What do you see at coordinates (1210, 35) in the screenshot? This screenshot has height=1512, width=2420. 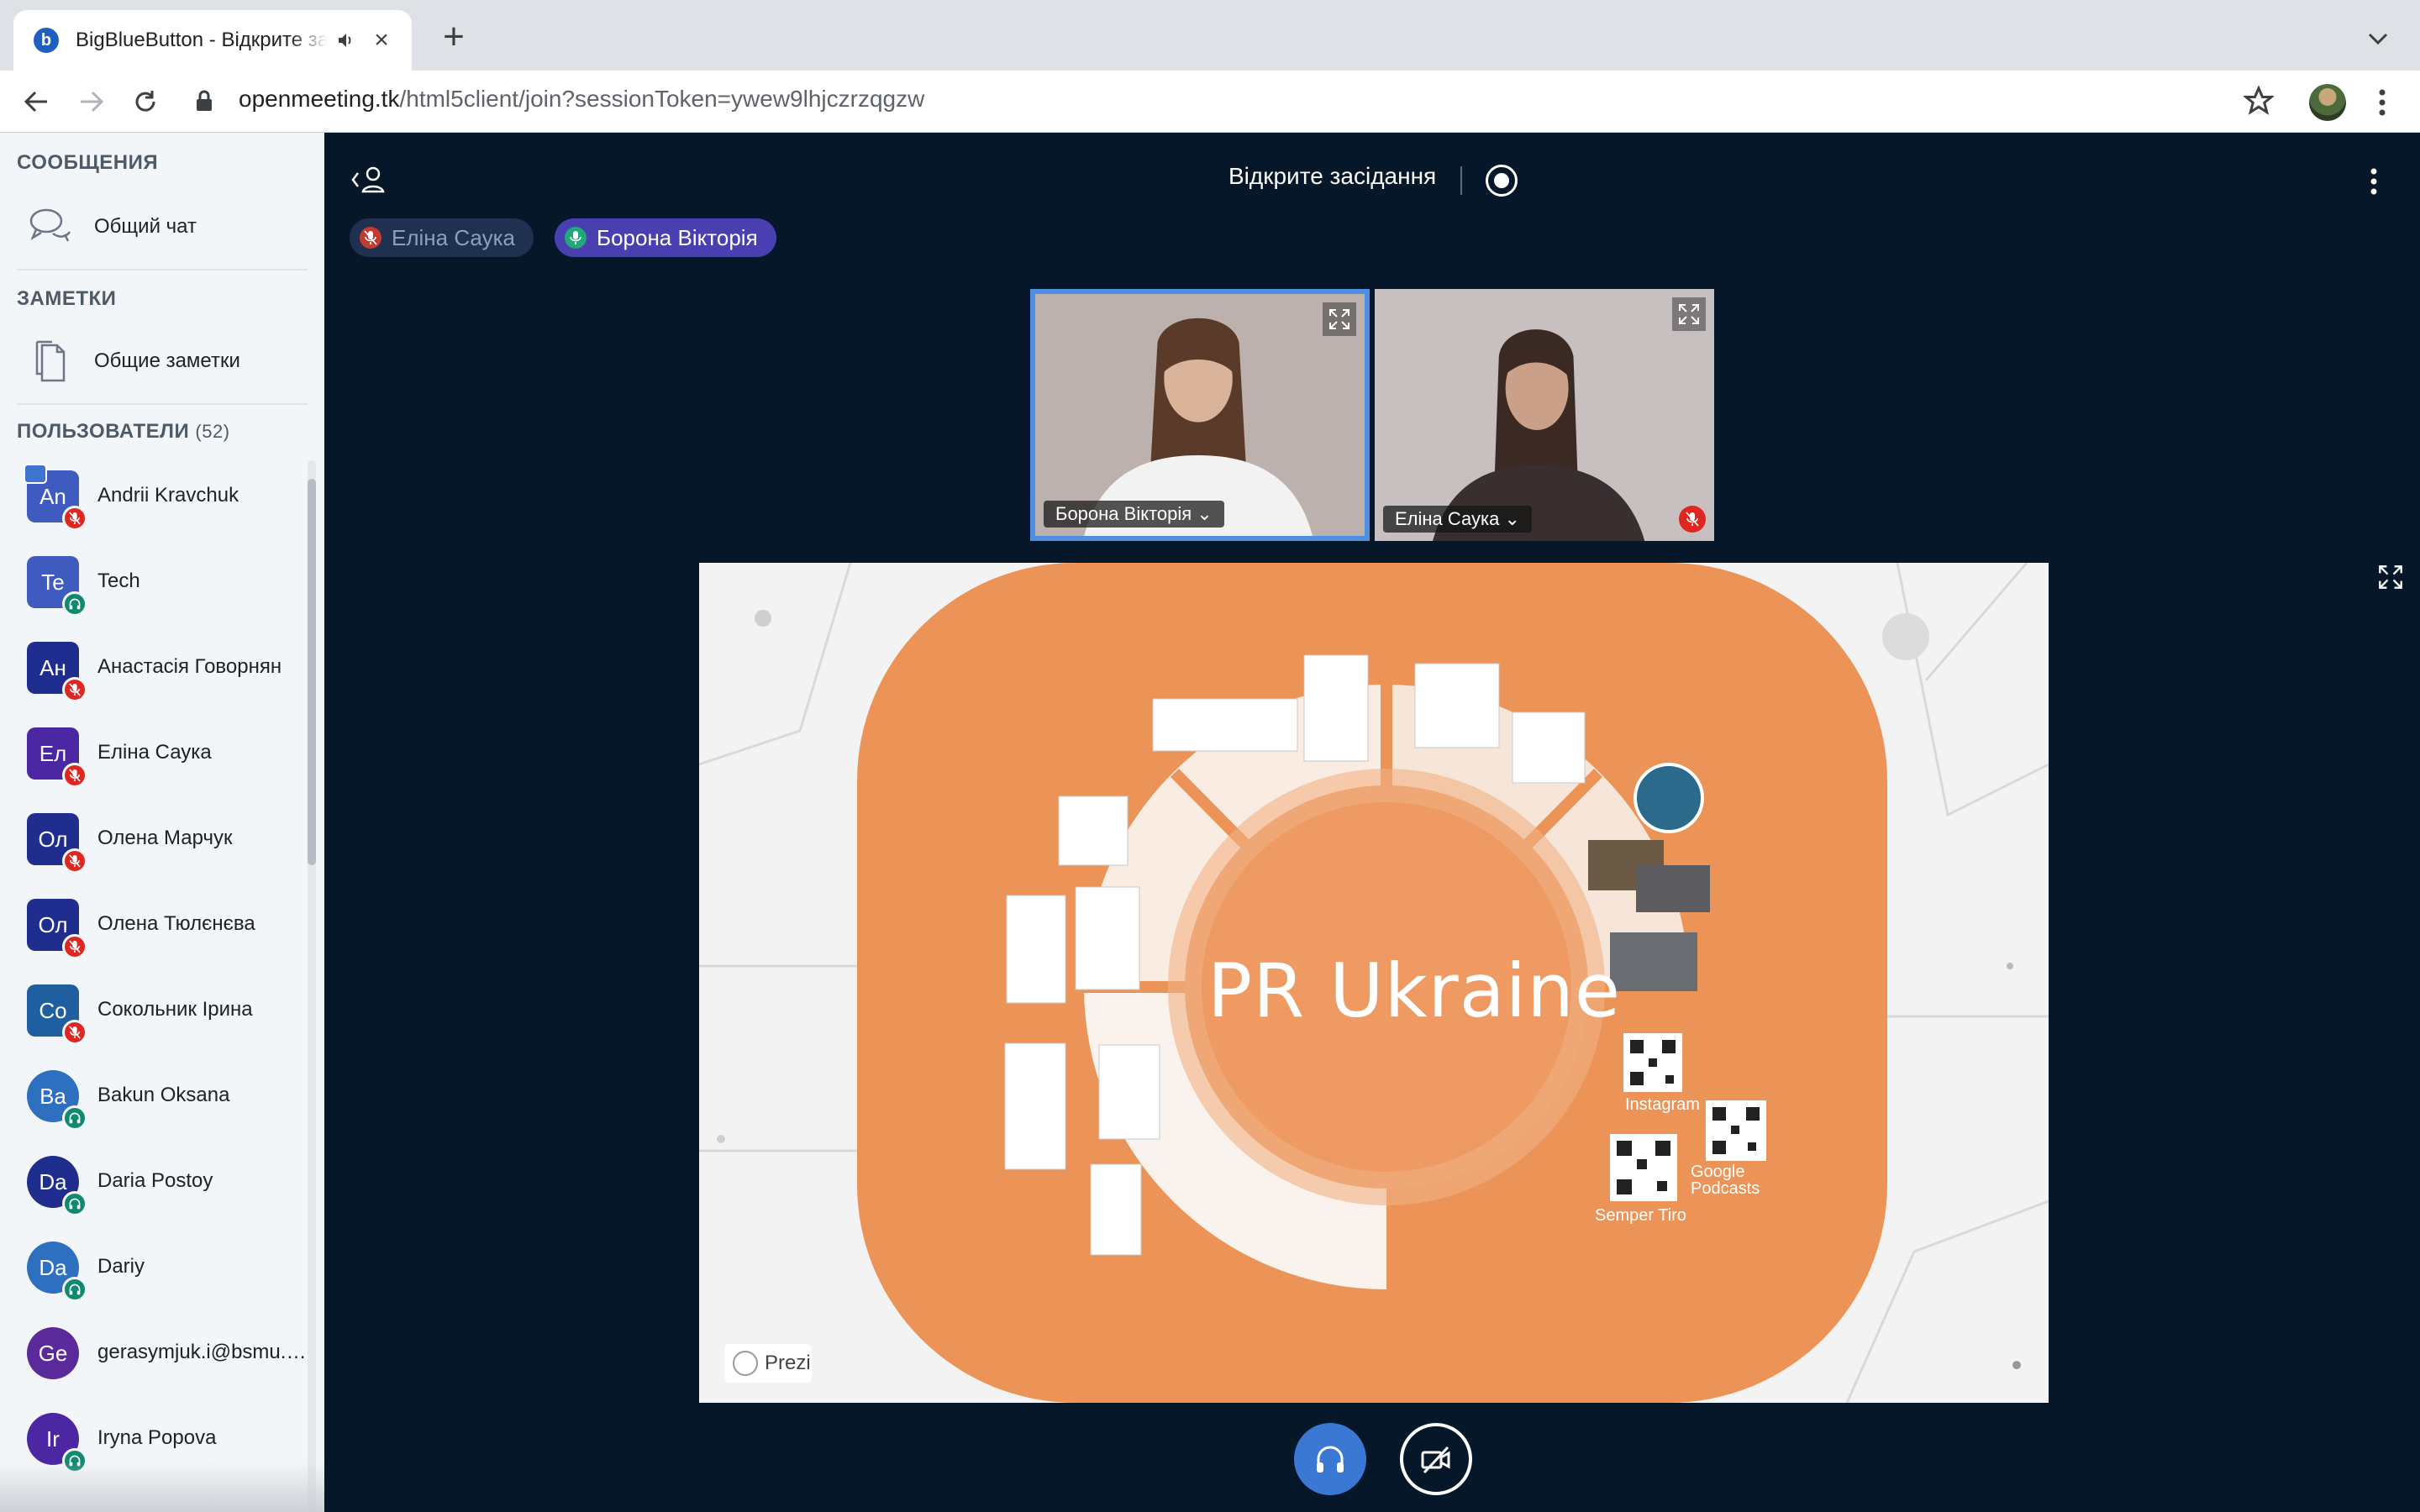 I see `browser-tab-bar: b BigBlueButton - Відкрите засідання × +` at bounding box center [1210, 35].